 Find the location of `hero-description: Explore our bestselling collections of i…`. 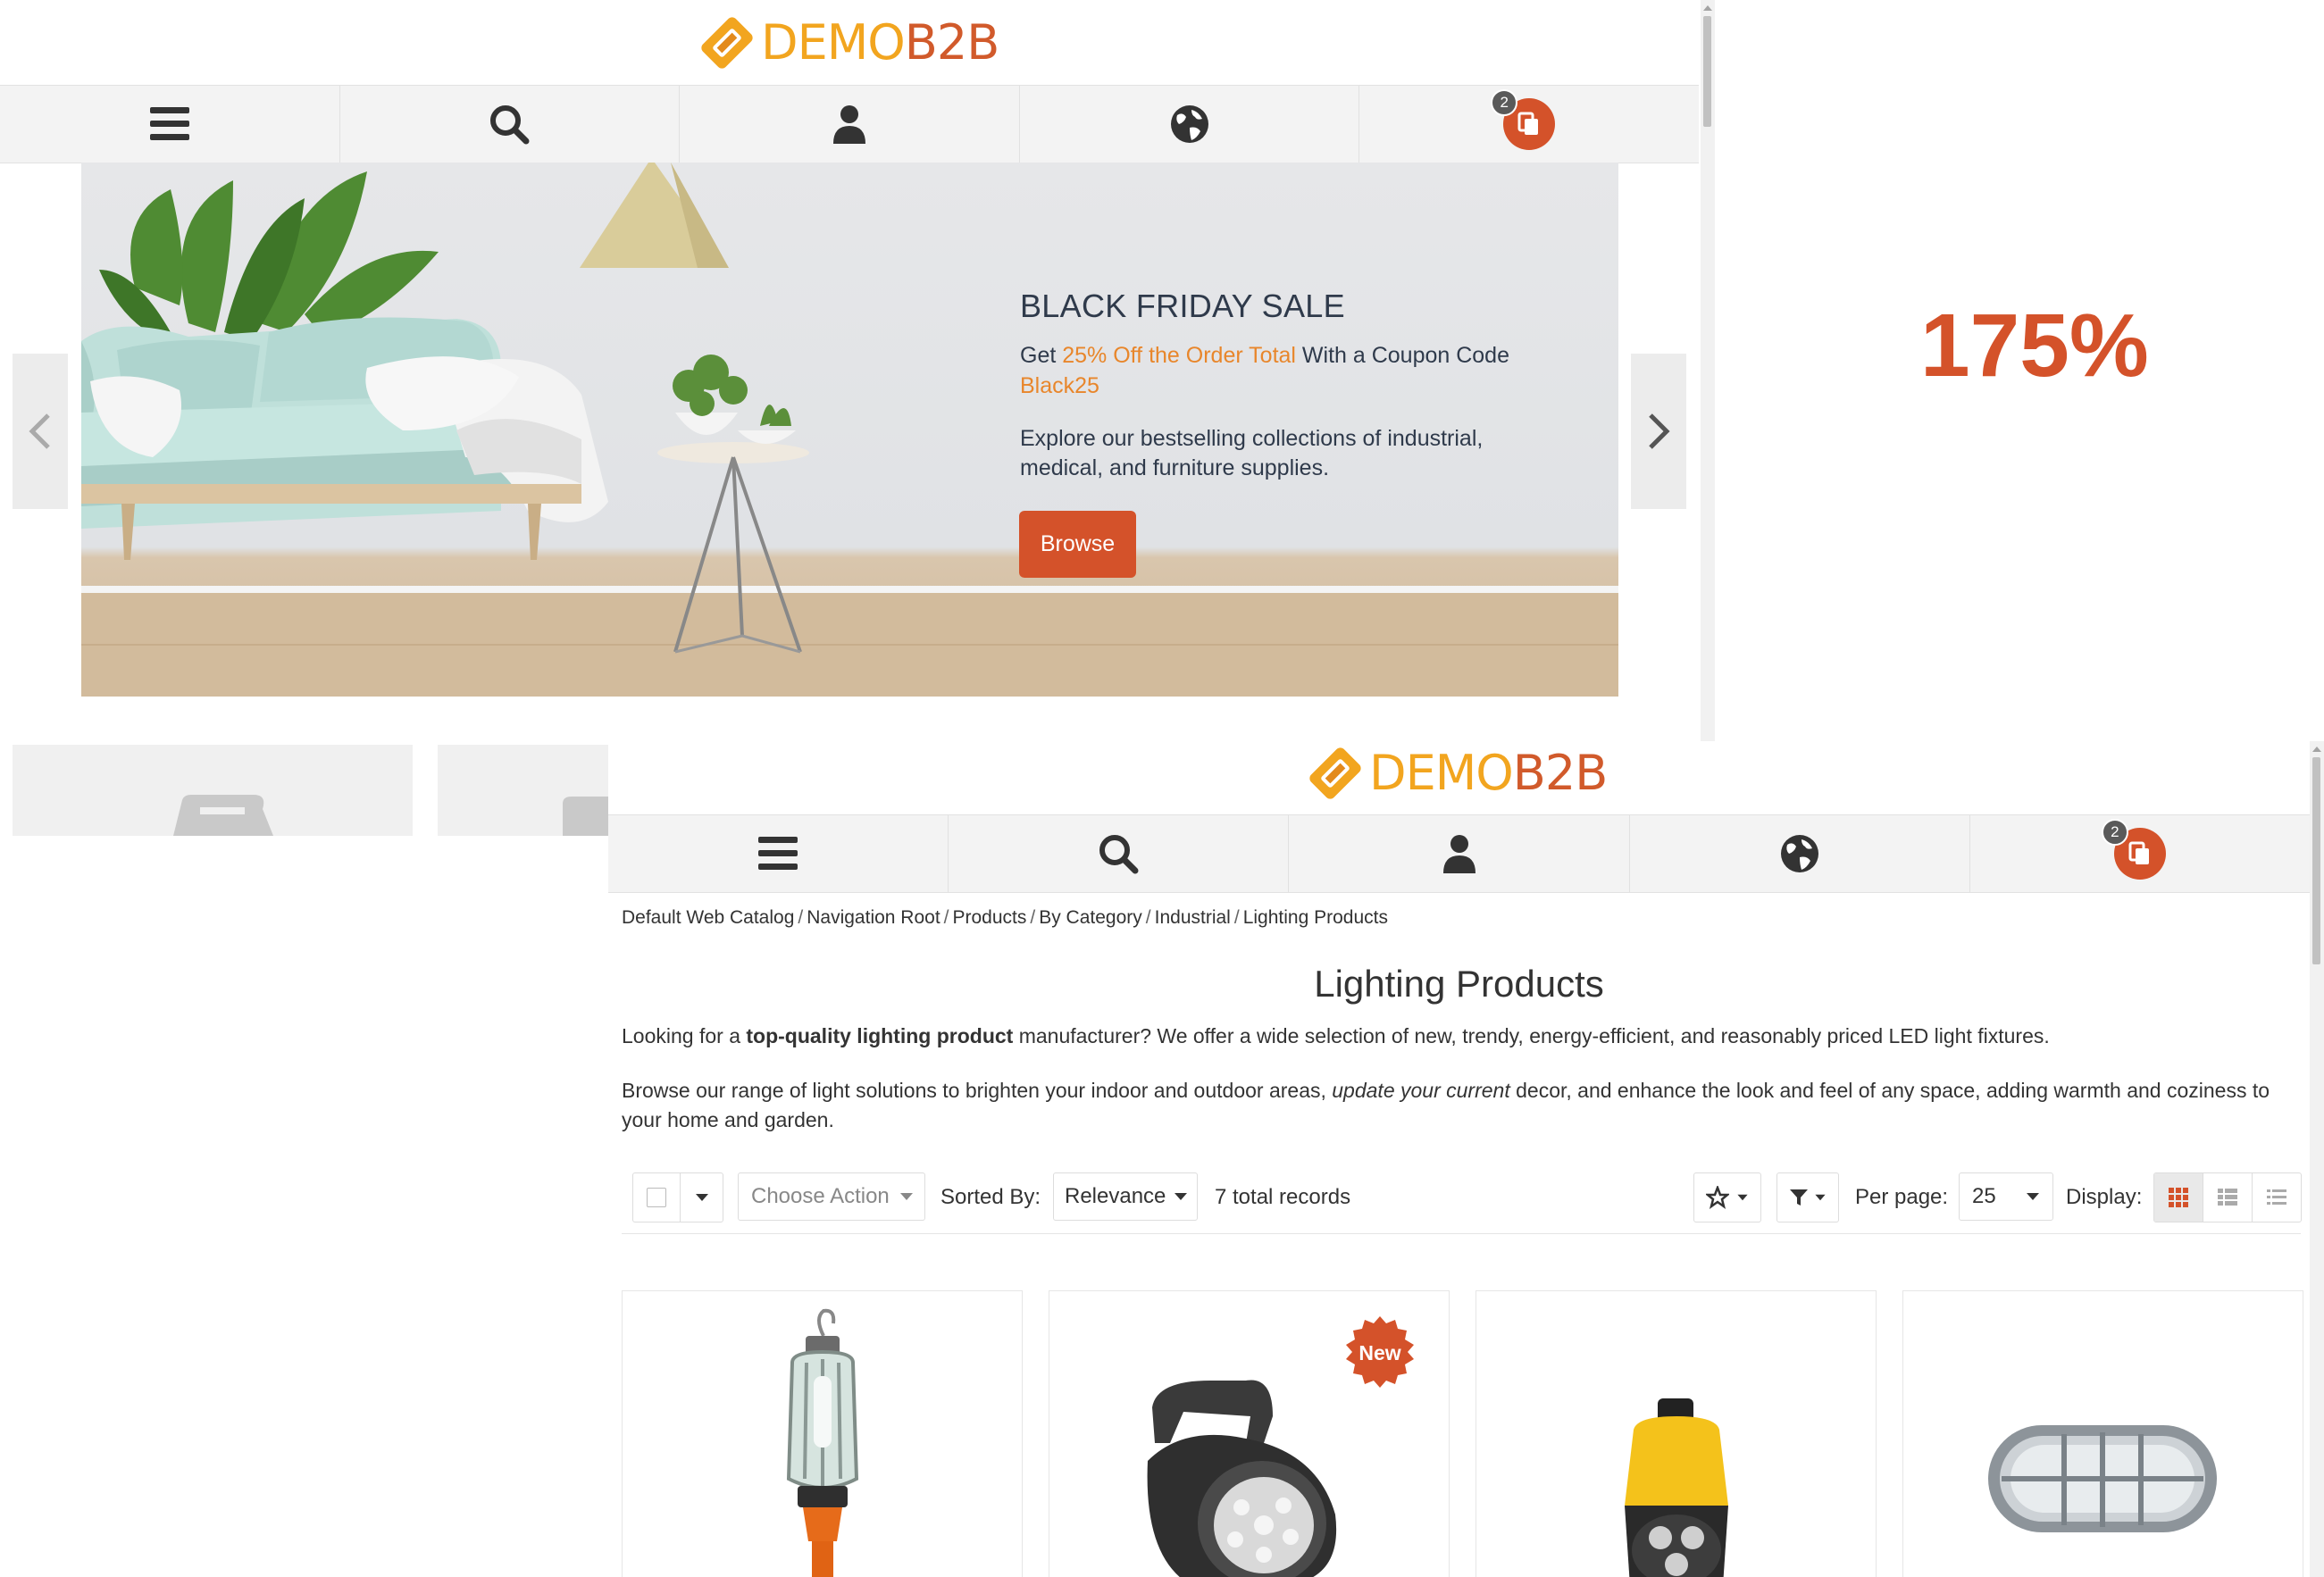

hero-description: Explore our bestselling collections of i… is located at coordinates (1252, 453).